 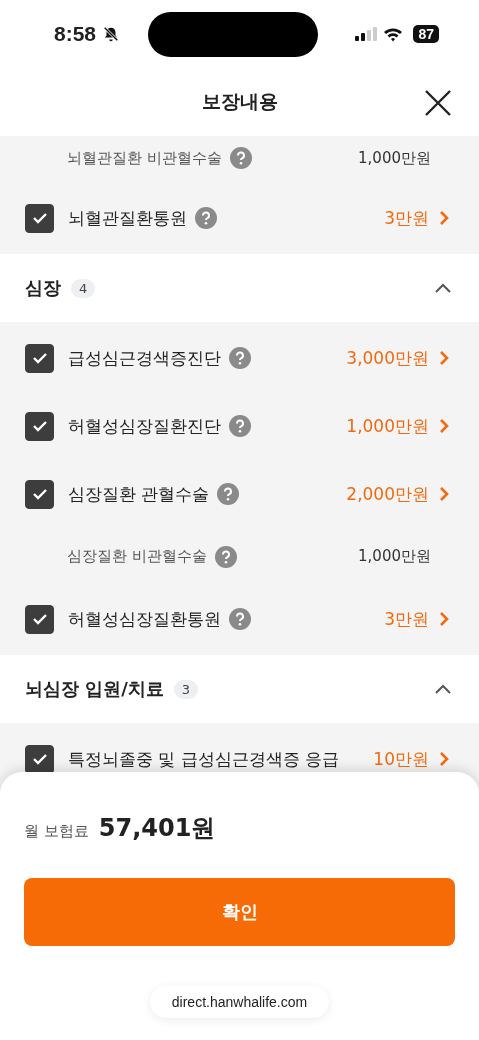 What do you see at coordinates (366, 34) in the screenshot?
I see `signal-icon` at bounding box center [366, 34].